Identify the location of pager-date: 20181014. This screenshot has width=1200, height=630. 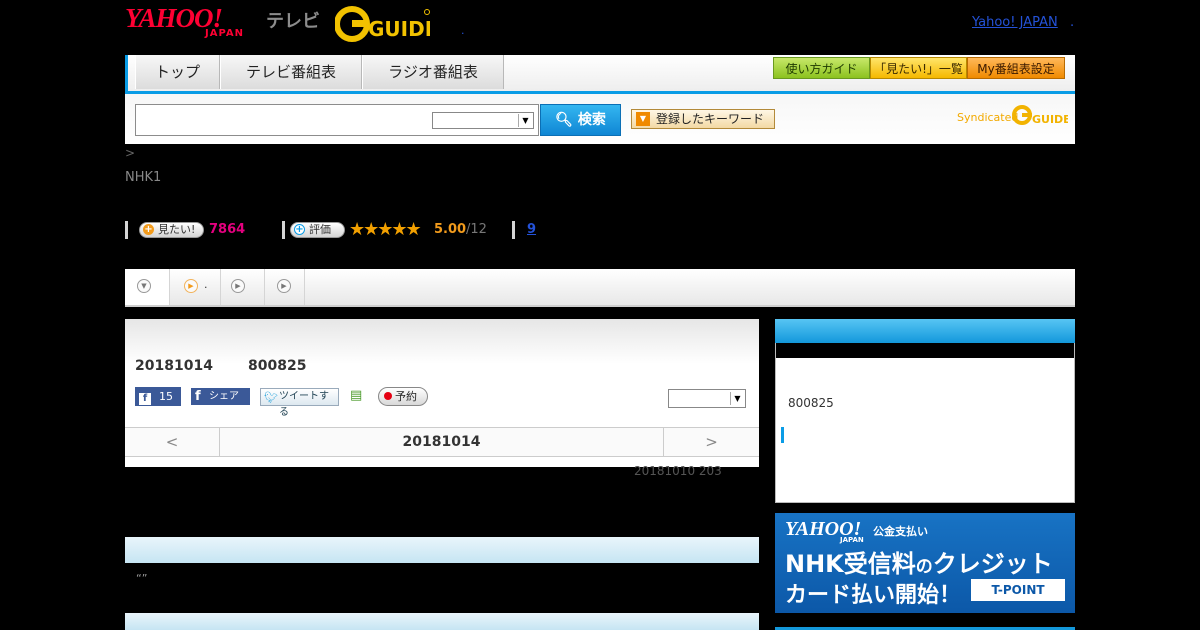
(441, 442).